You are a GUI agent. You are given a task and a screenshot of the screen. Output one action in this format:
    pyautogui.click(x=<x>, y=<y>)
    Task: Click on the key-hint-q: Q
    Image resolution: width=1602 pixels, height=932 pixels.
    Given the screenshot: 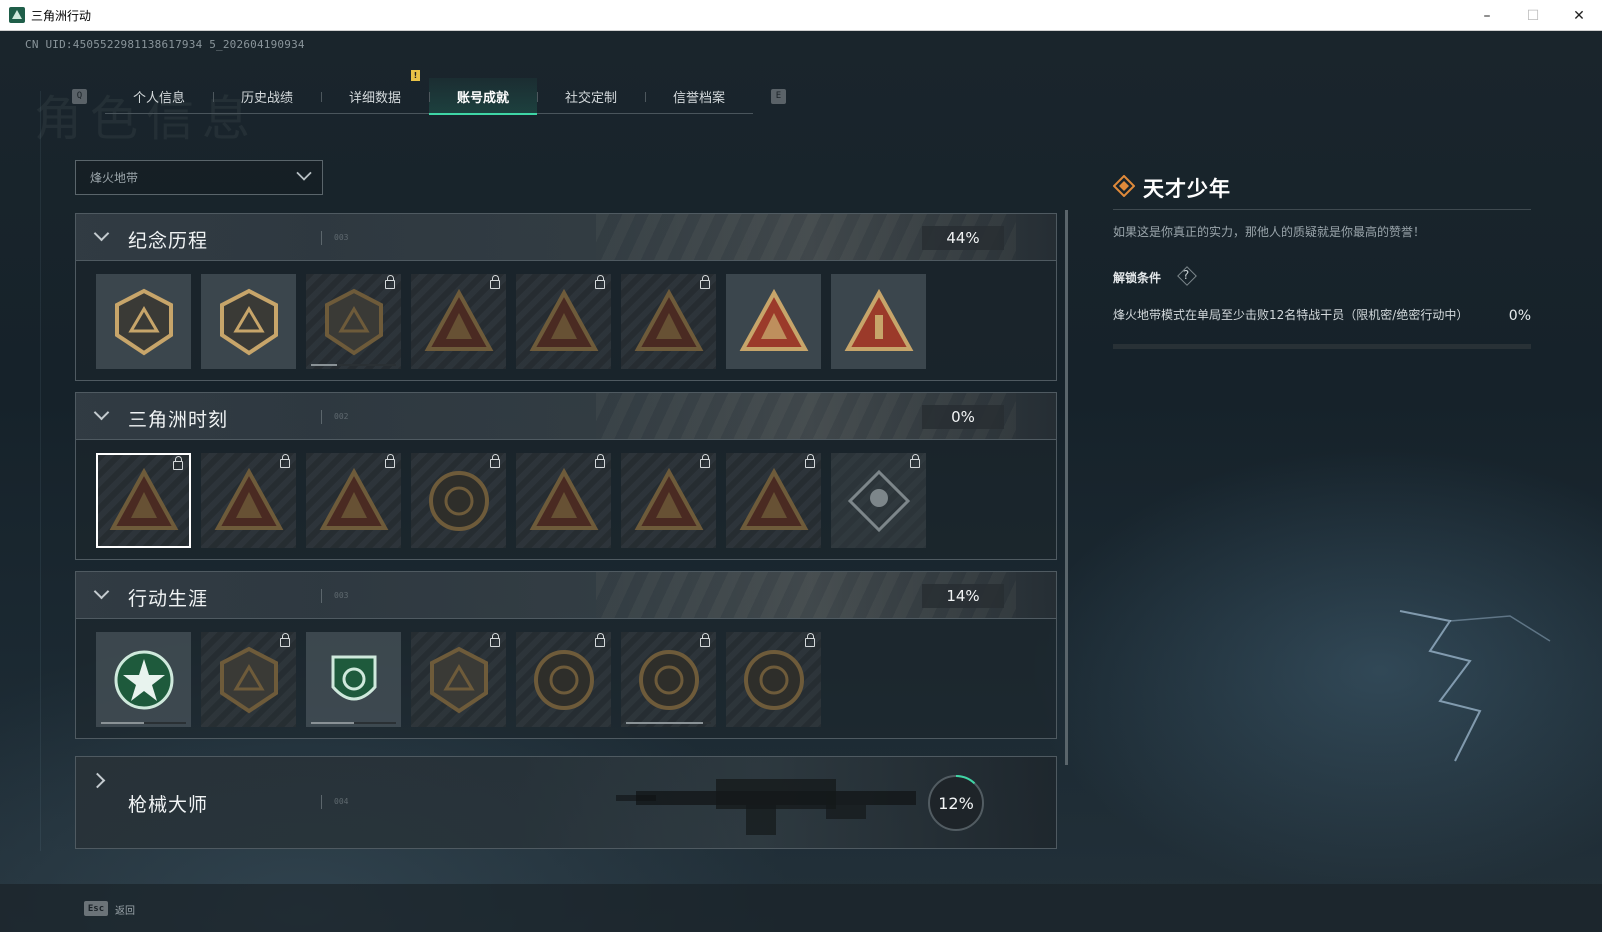 What is the action you would take?
    pyautogui.click(x=79, y=96)
    